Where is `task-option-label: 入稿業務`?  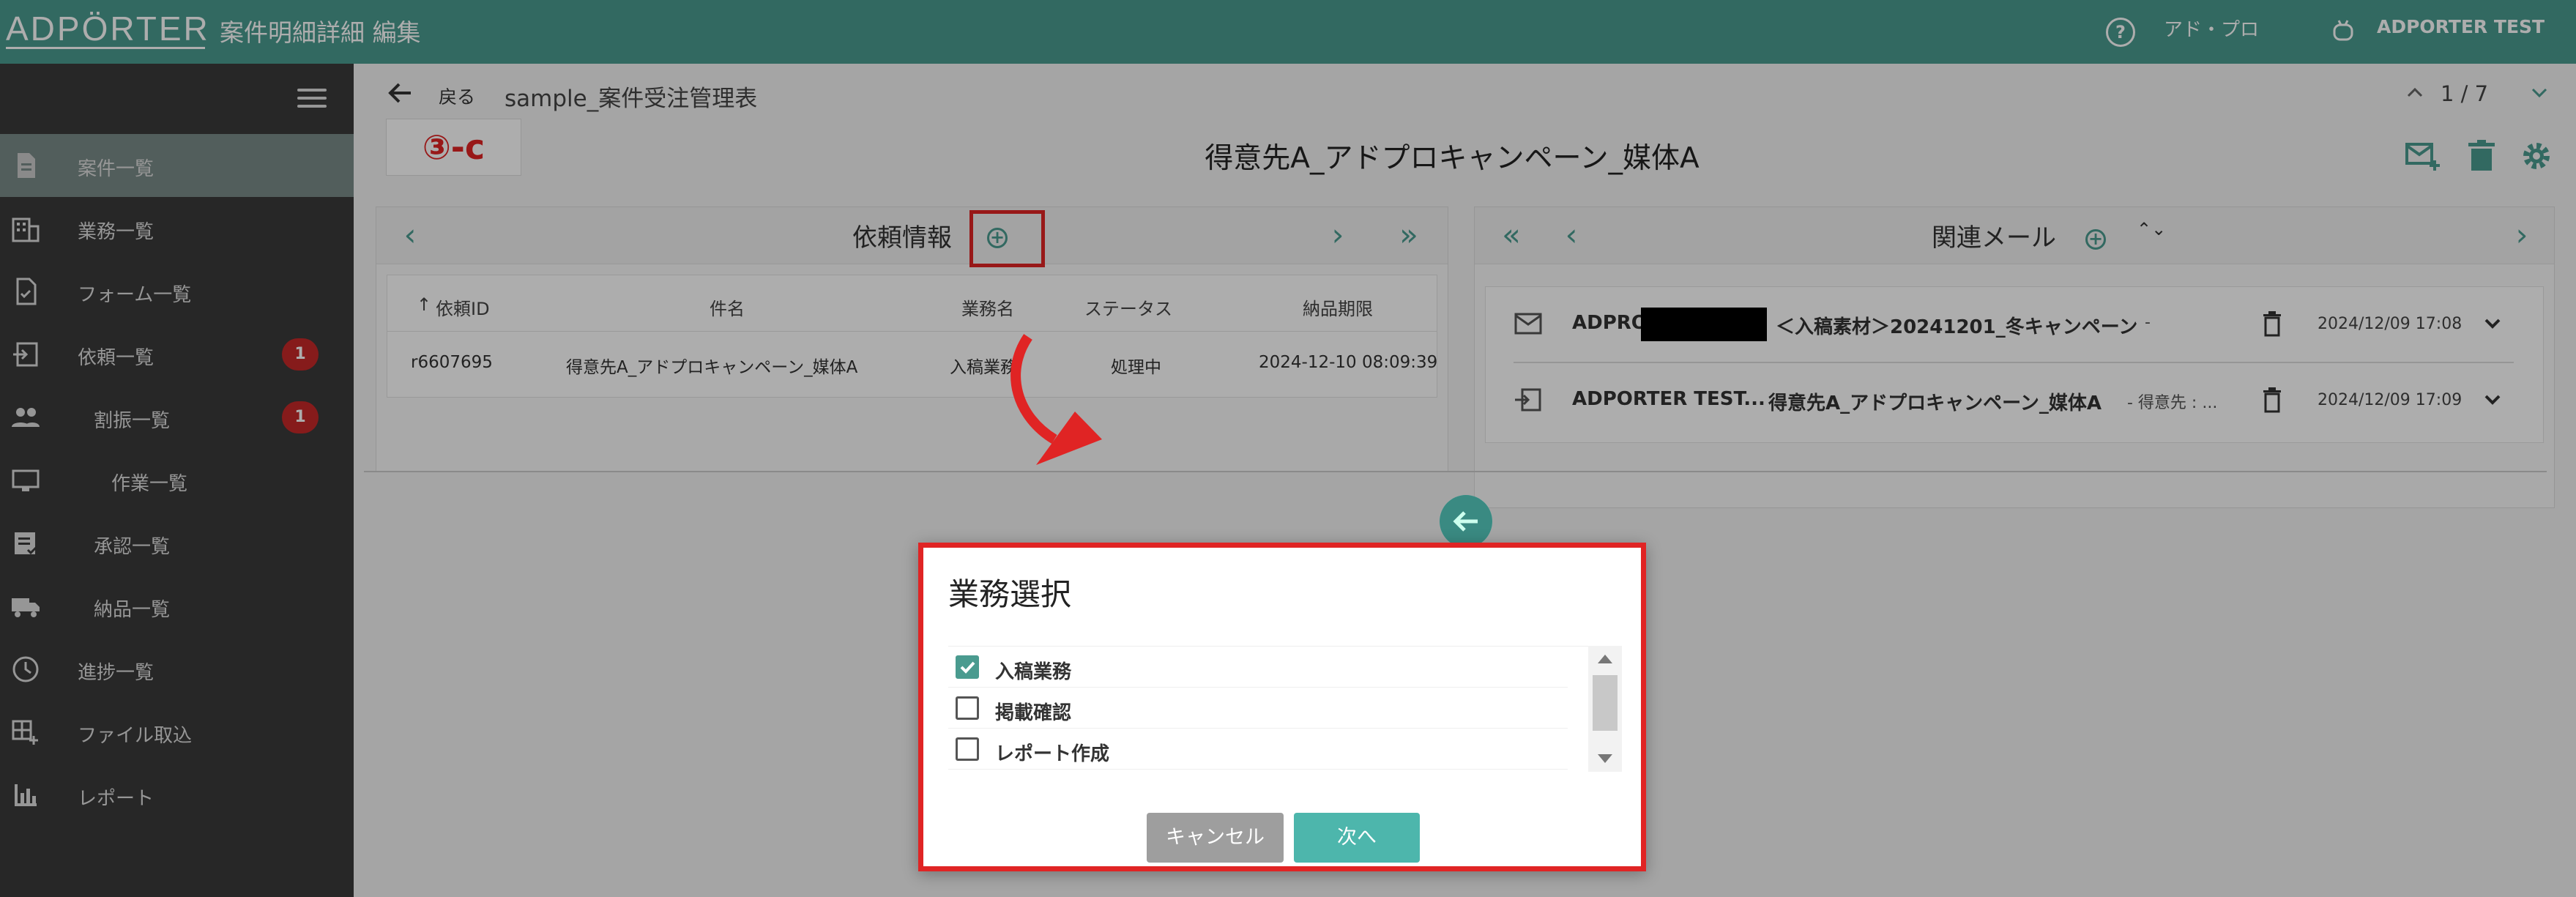 task-option-label: 入稿業務 is located at coordinates (1033, 672).